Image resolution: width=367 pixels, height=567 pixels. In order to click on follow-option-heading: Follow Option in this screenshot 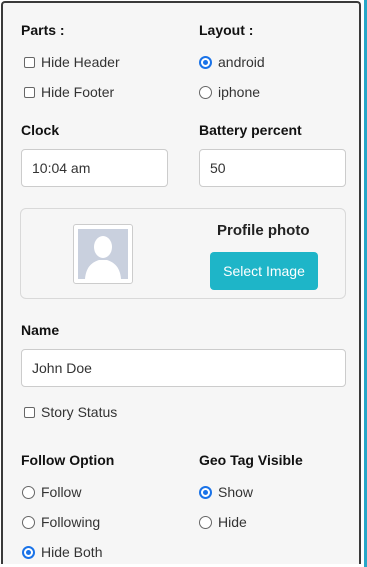, I will do `click(68, 460)`.